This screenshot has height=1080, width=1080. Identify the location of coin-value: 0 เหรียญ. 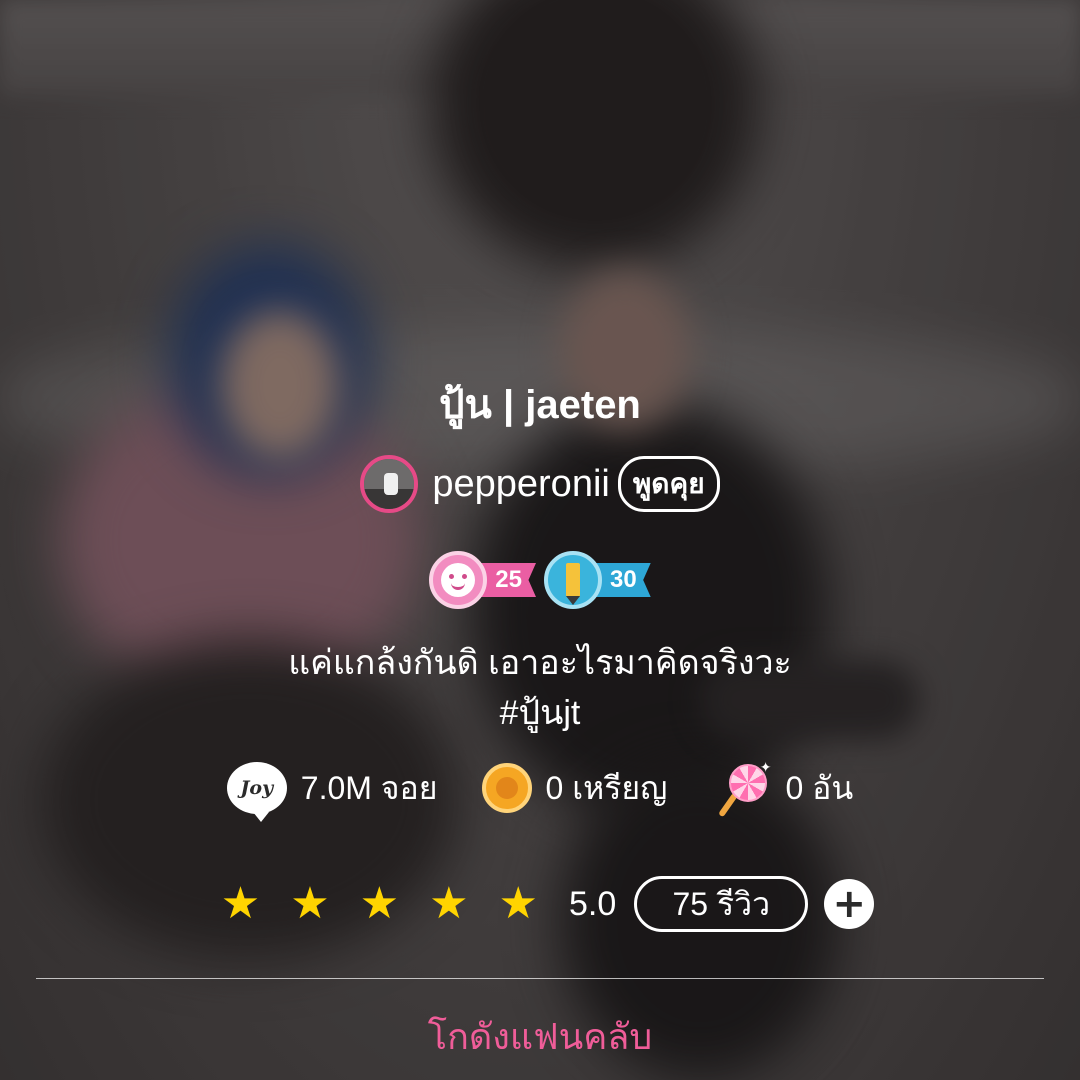
(606, 787).